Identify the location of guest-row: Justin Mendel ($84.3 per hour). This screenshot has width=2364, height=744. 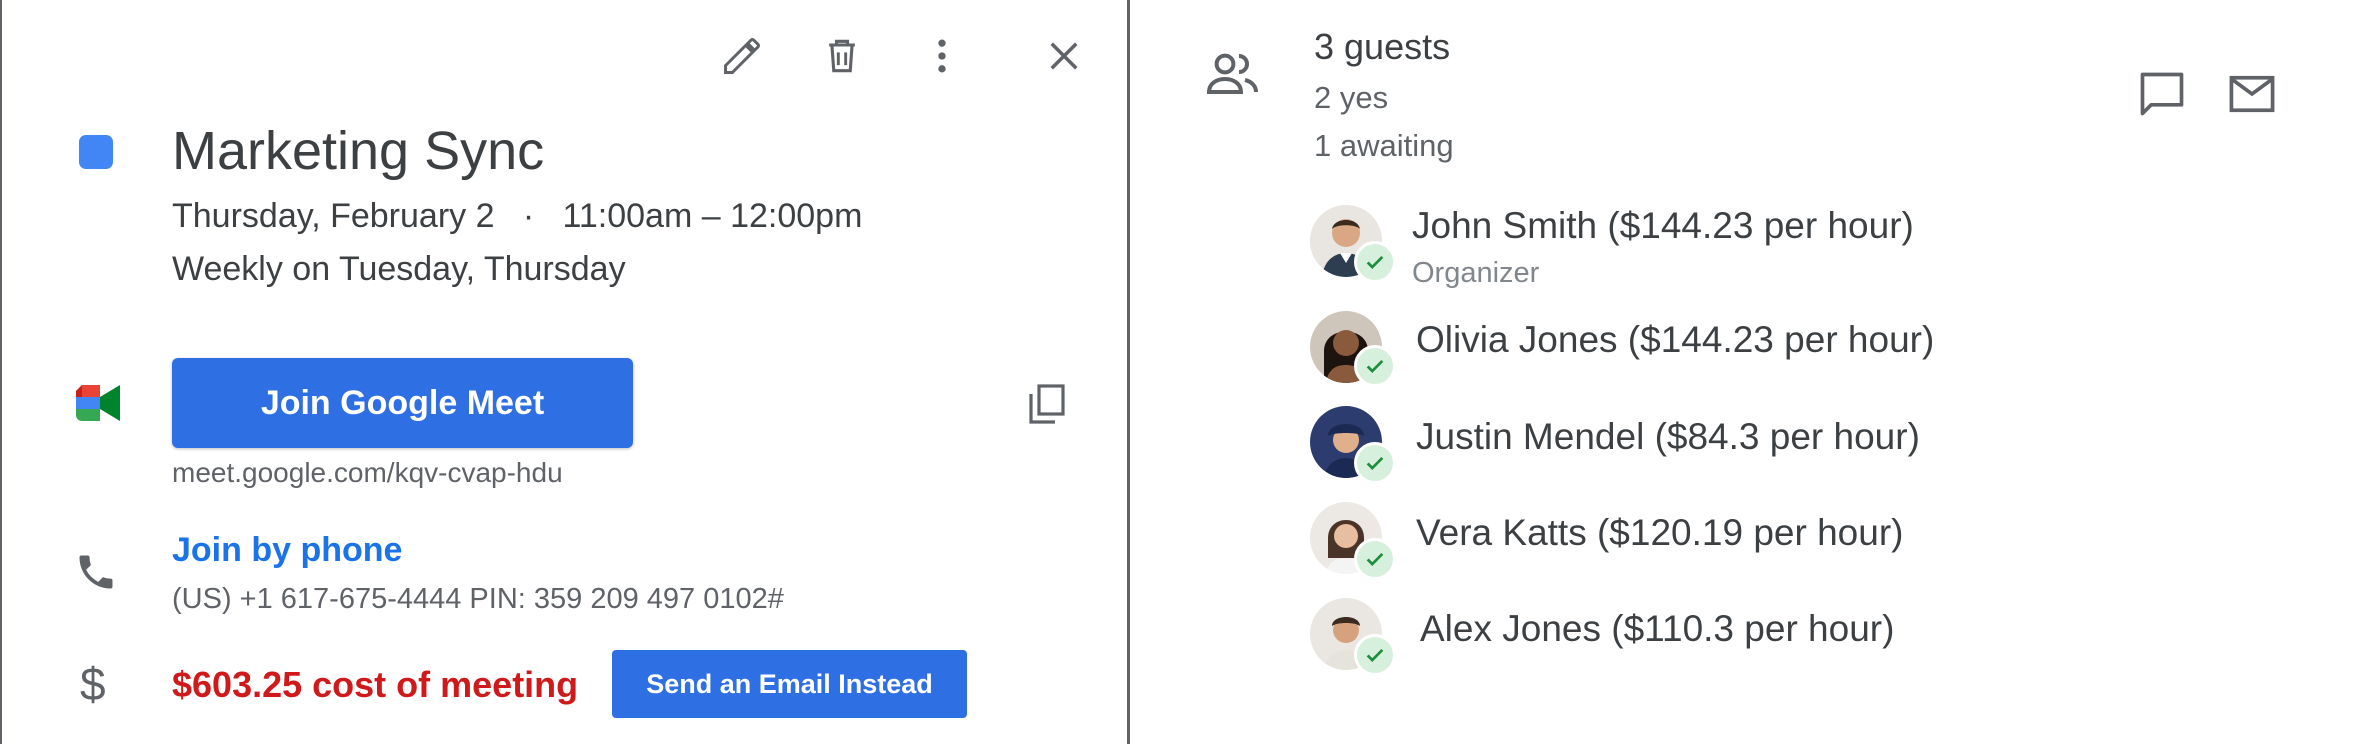
(1760, 446).